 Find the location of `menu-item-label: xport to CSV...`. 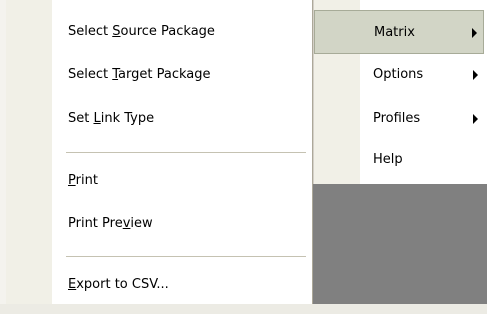

menu-item-label: xport to CSV... is located at coordinates (122, 284).